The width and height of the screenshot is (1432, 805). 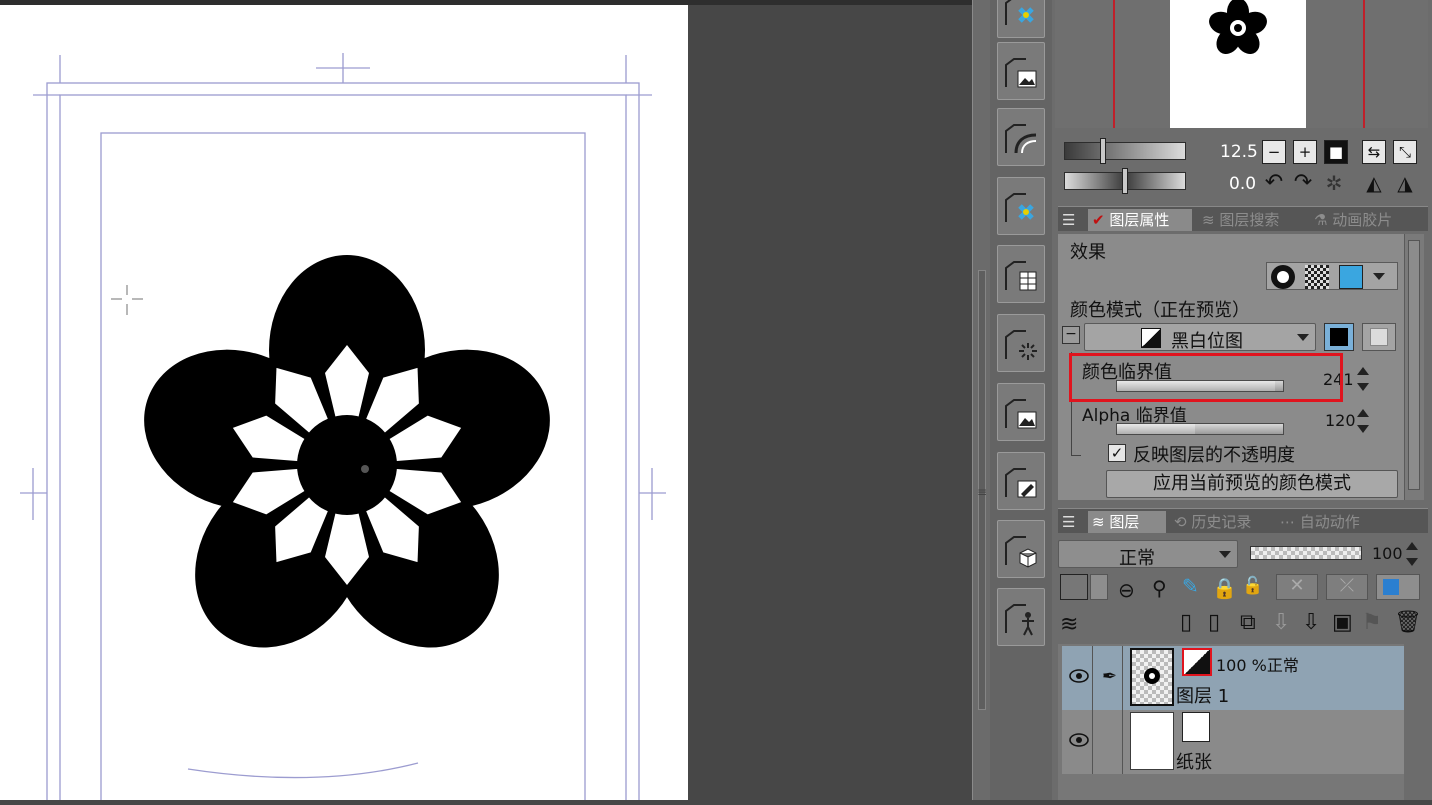 What do you see at coordinates (981, 400) in the screenshot?
I see `panel-splitter: ≡` at bounding box center [981, 400].